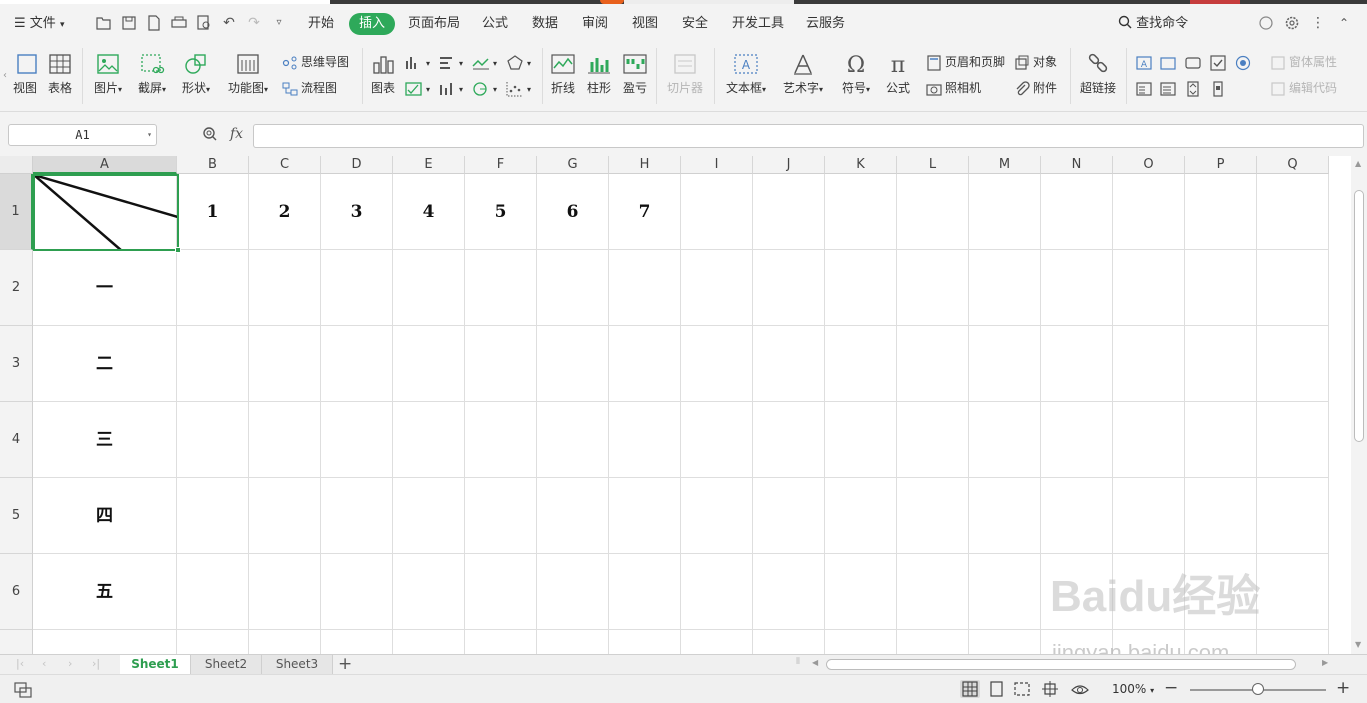 This screenshot has width=1367, height=703. Describe the element at coordinates (861, 592) in the screenshot. I see `cell-k6` at that location.